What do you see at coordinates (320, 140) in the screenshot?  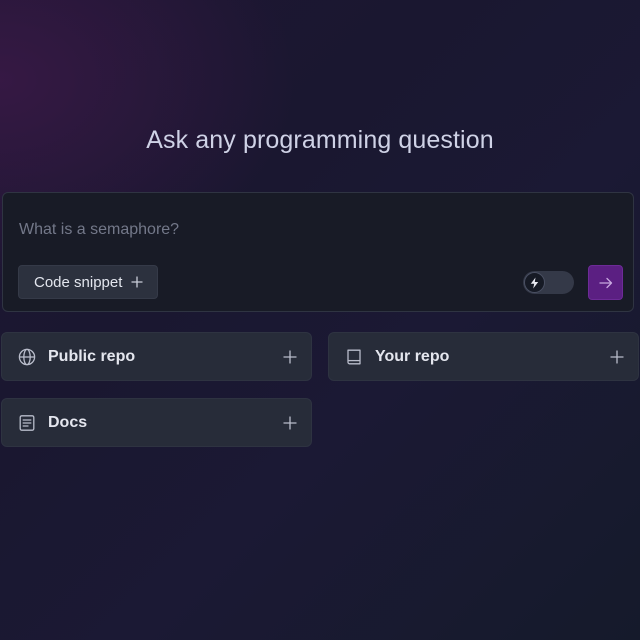 I see `page-heading: Ask any programming question` at bounding box center [320, 140].